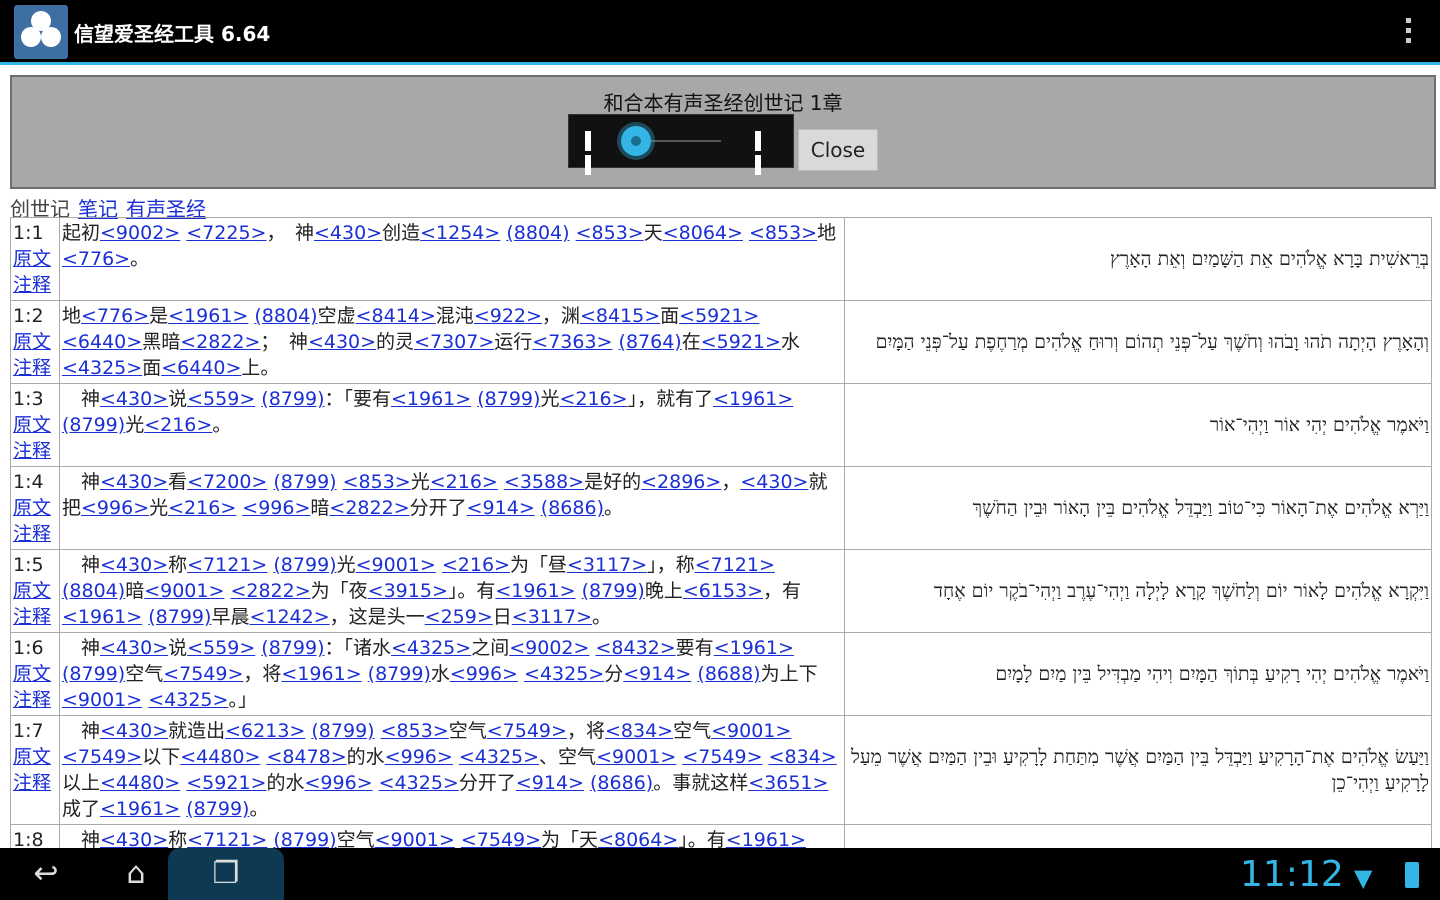 This screenshot has height=900, width=1440. I want to click on pause-icon, so click(764, 153).